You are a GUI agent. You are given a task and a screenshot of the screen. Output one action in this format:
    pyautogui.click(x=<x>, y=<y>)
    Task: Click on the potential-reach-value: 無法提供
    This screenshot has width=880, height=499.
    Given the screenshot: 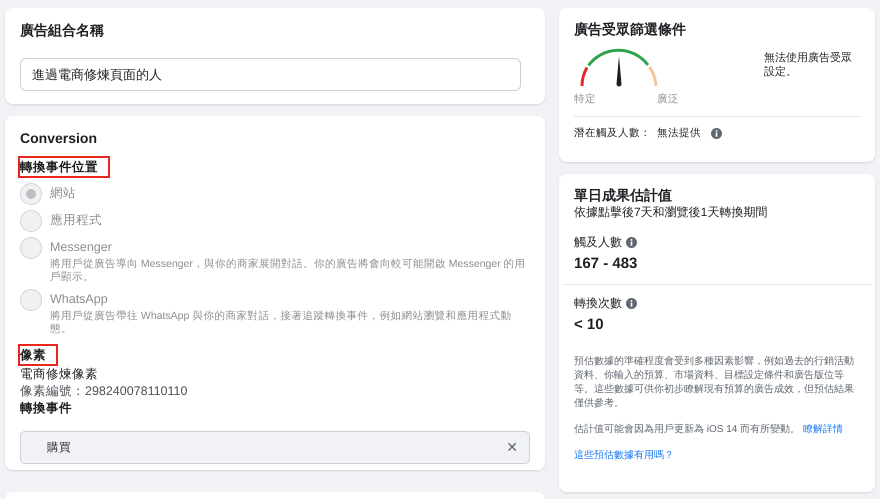 What is the action you would take?
    pyautogui.click(x=679, y=133)
    